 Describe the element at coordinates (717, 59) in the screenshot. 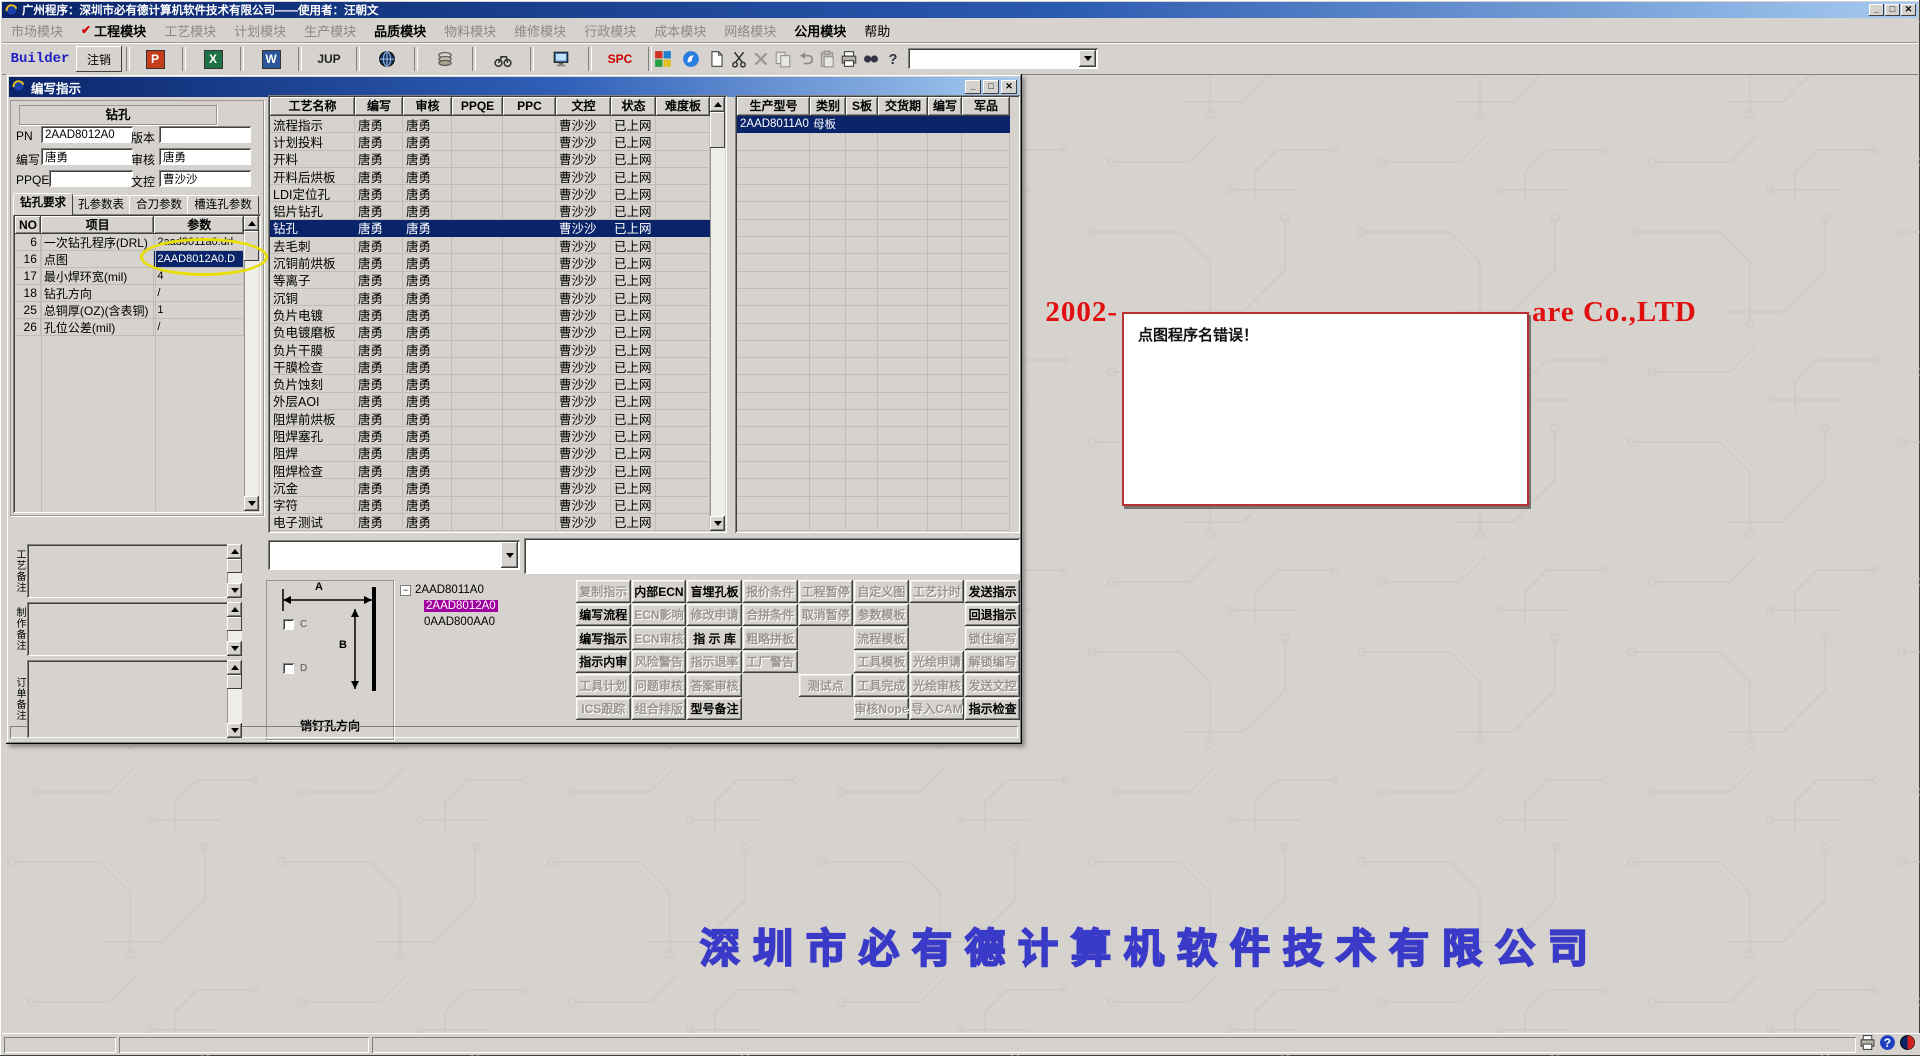

I see `new-document-icon` at that location.